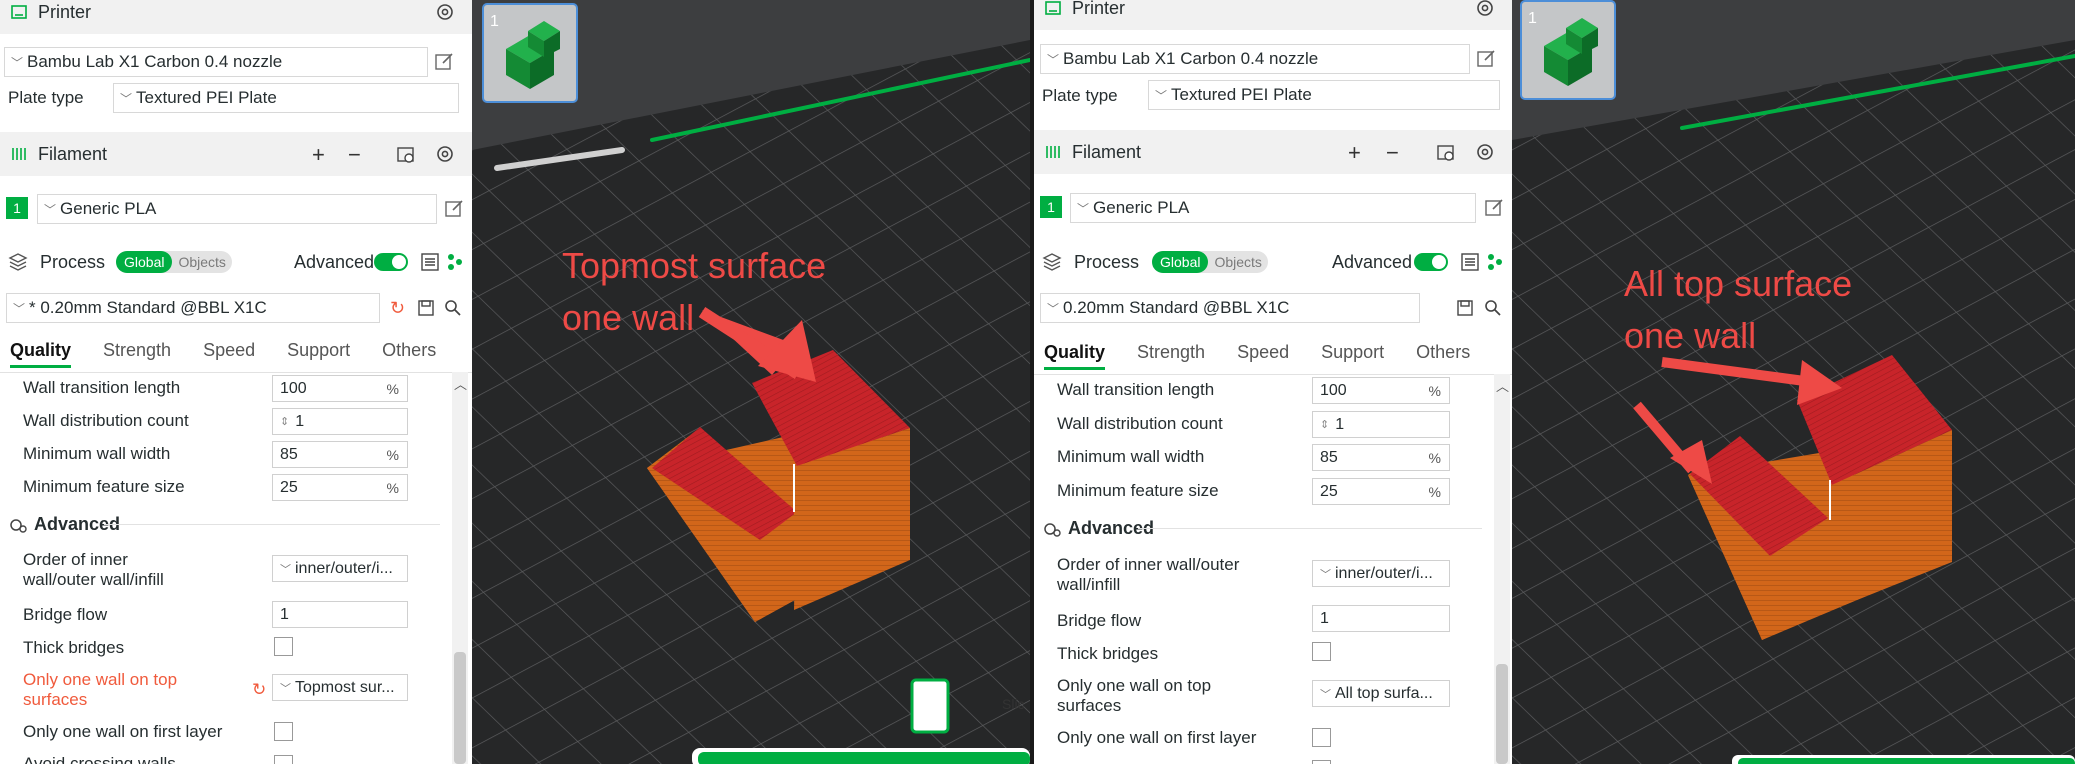 This screenshot has width=2075, height=764. What do you see at coordinates (397, 308) in the screenshot?
I see `reset-preset-icon: ↻` at bounding box center [397, 308].